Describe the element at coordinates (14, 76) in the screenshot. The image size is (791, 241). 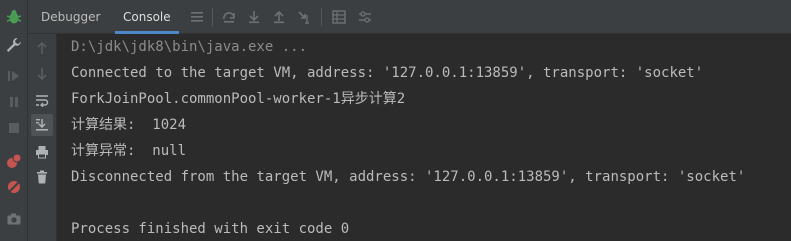
I see `rerun-icon` at that location.